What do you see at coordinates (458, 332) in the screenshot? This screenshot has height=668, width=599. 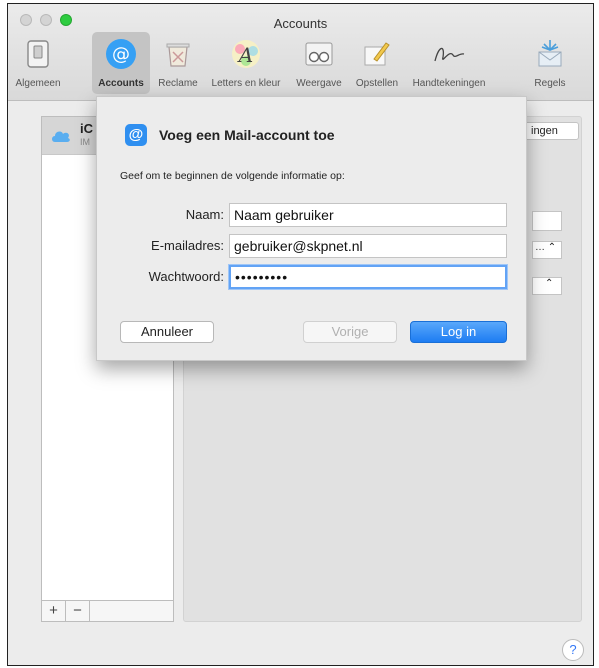 I see `login-button: Log in` at bounding box center [458, 332].